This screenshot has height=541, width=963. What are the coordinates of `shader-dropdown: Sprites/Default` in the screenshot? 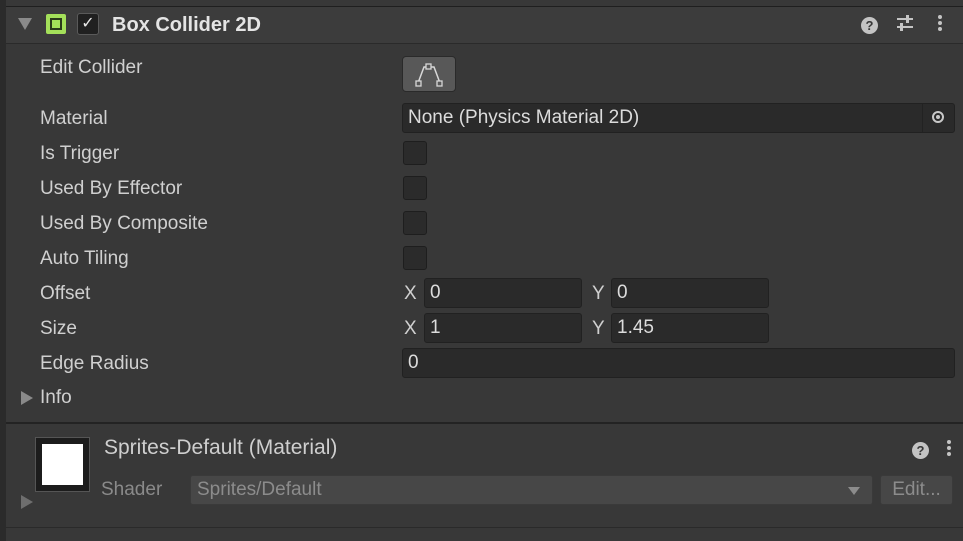 It's located at (531, 490).